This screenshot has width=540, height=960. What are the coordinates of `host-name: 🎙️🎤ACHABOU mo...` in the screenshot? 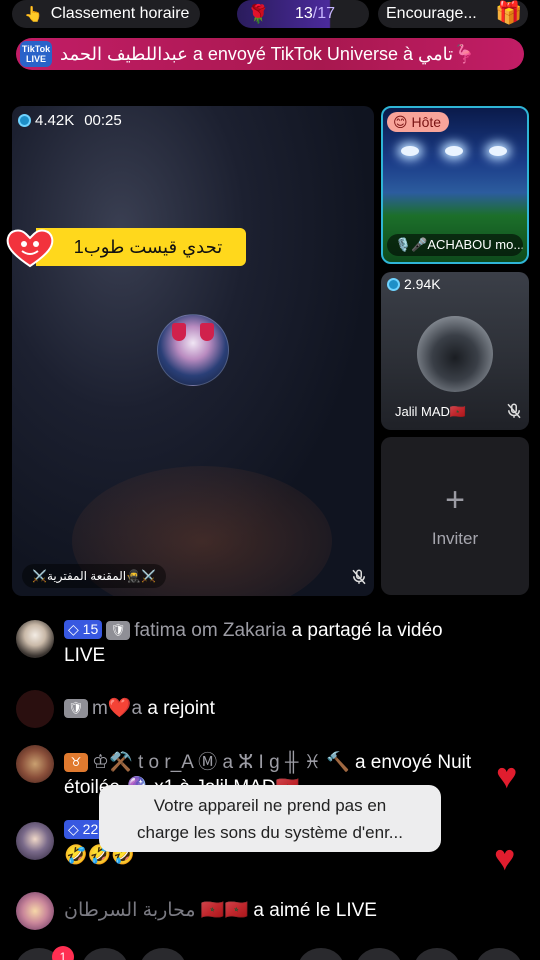 It's located at (455, 245).